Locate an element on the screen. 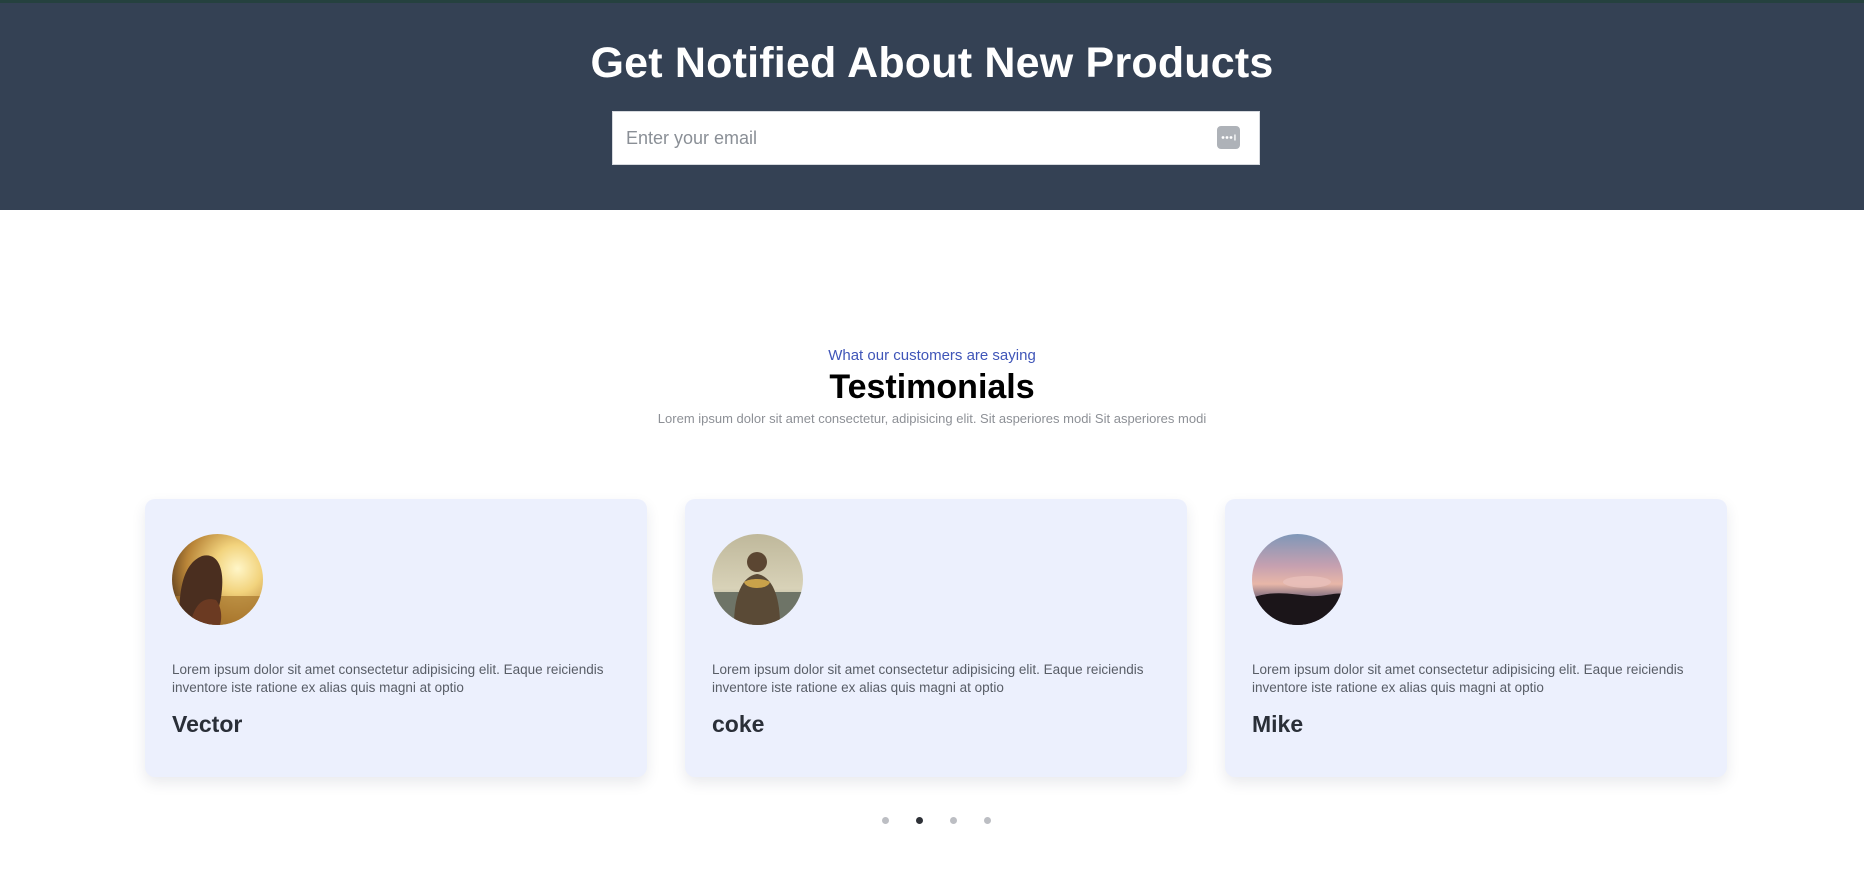 The height and width of the screenshot is (870, 1864). carousel-pagination is located at coordinates (932, 821).